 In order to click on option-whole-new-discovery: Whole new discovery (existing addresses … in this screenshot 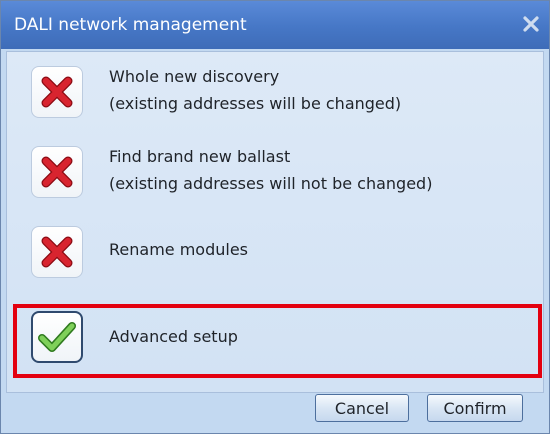, I will do `click(281, 93)`.